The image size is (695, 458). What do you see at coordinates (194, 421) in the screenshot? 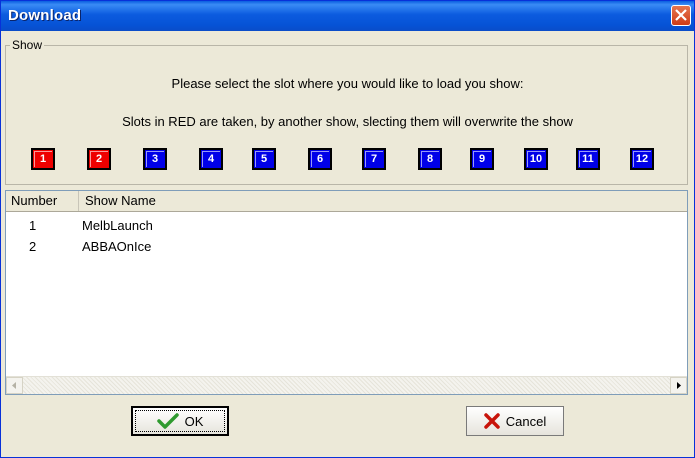
I see `ok-button-label: OK` at bounding box center [194, 421].